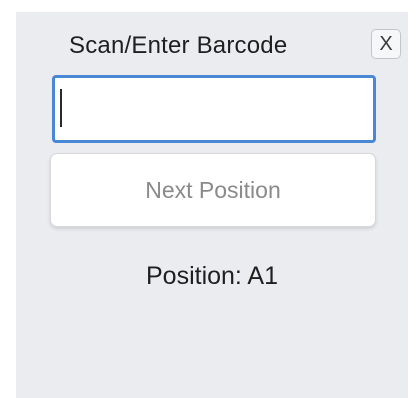  I want to click on barcode-input, so click(214, 109).